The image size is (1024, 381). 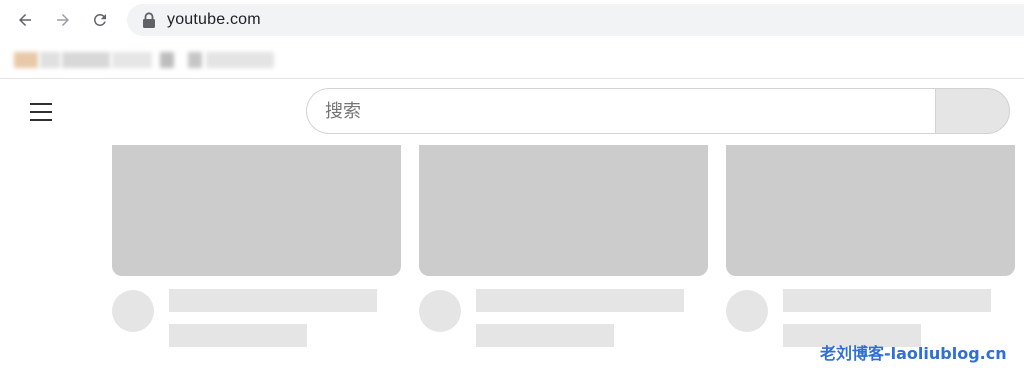 I want to click on arrow-left-icon, so click(x=25, y=20).